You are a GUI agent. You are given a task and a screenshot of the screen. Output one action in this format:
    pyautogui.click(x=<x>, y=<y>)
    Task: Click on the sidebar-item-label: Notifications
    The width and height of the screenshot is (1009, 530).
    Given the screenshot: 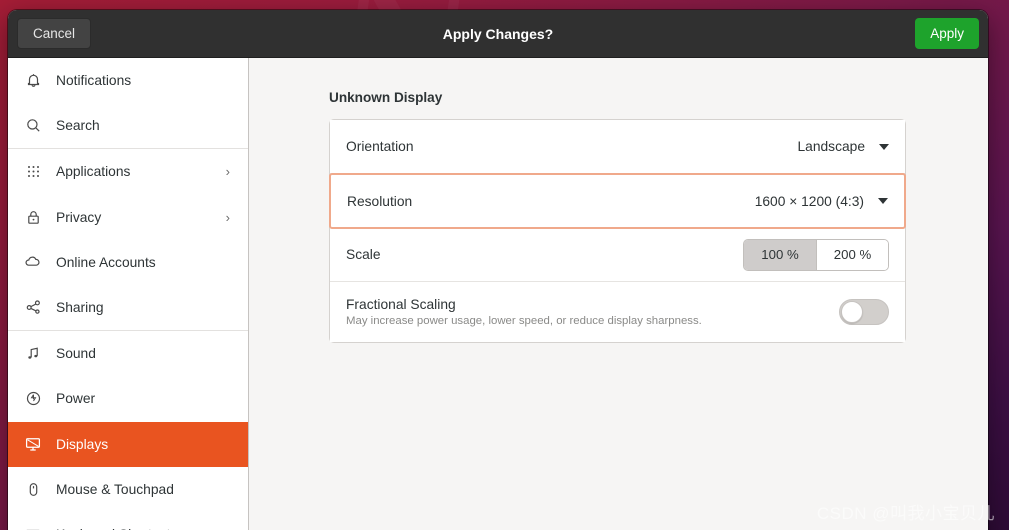 What is the action you would take?
    pyautogui.click(x=94, y=81)
    